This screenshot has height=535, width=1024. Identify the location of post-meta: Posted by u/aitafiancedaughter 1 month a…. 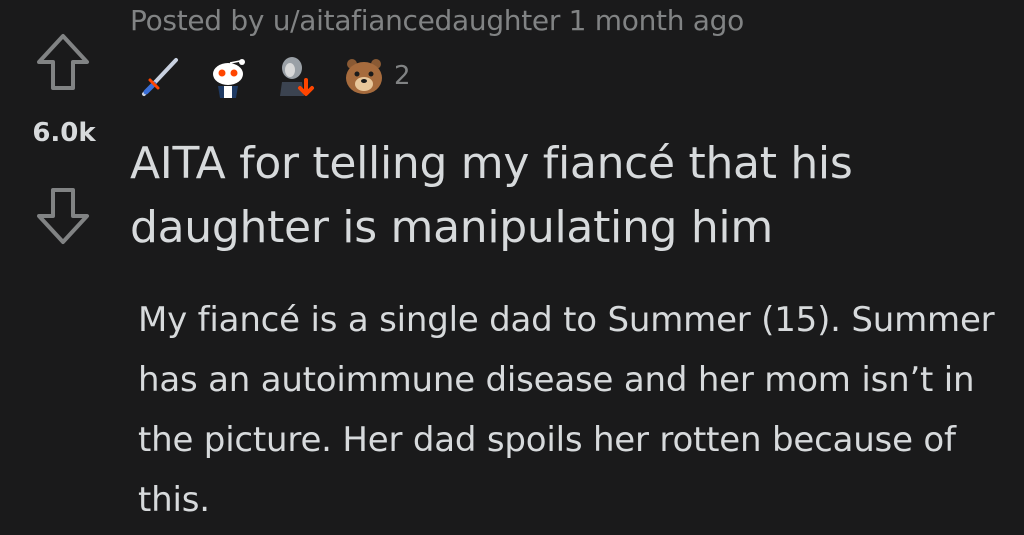
(437, 20).